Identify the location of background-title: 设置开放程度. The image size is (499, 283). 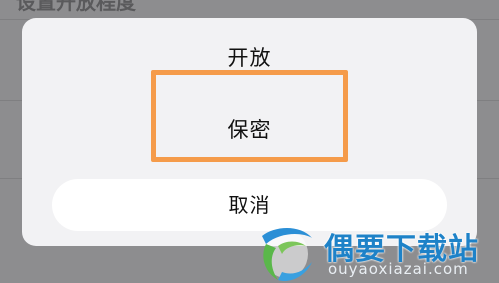
(76, 7).